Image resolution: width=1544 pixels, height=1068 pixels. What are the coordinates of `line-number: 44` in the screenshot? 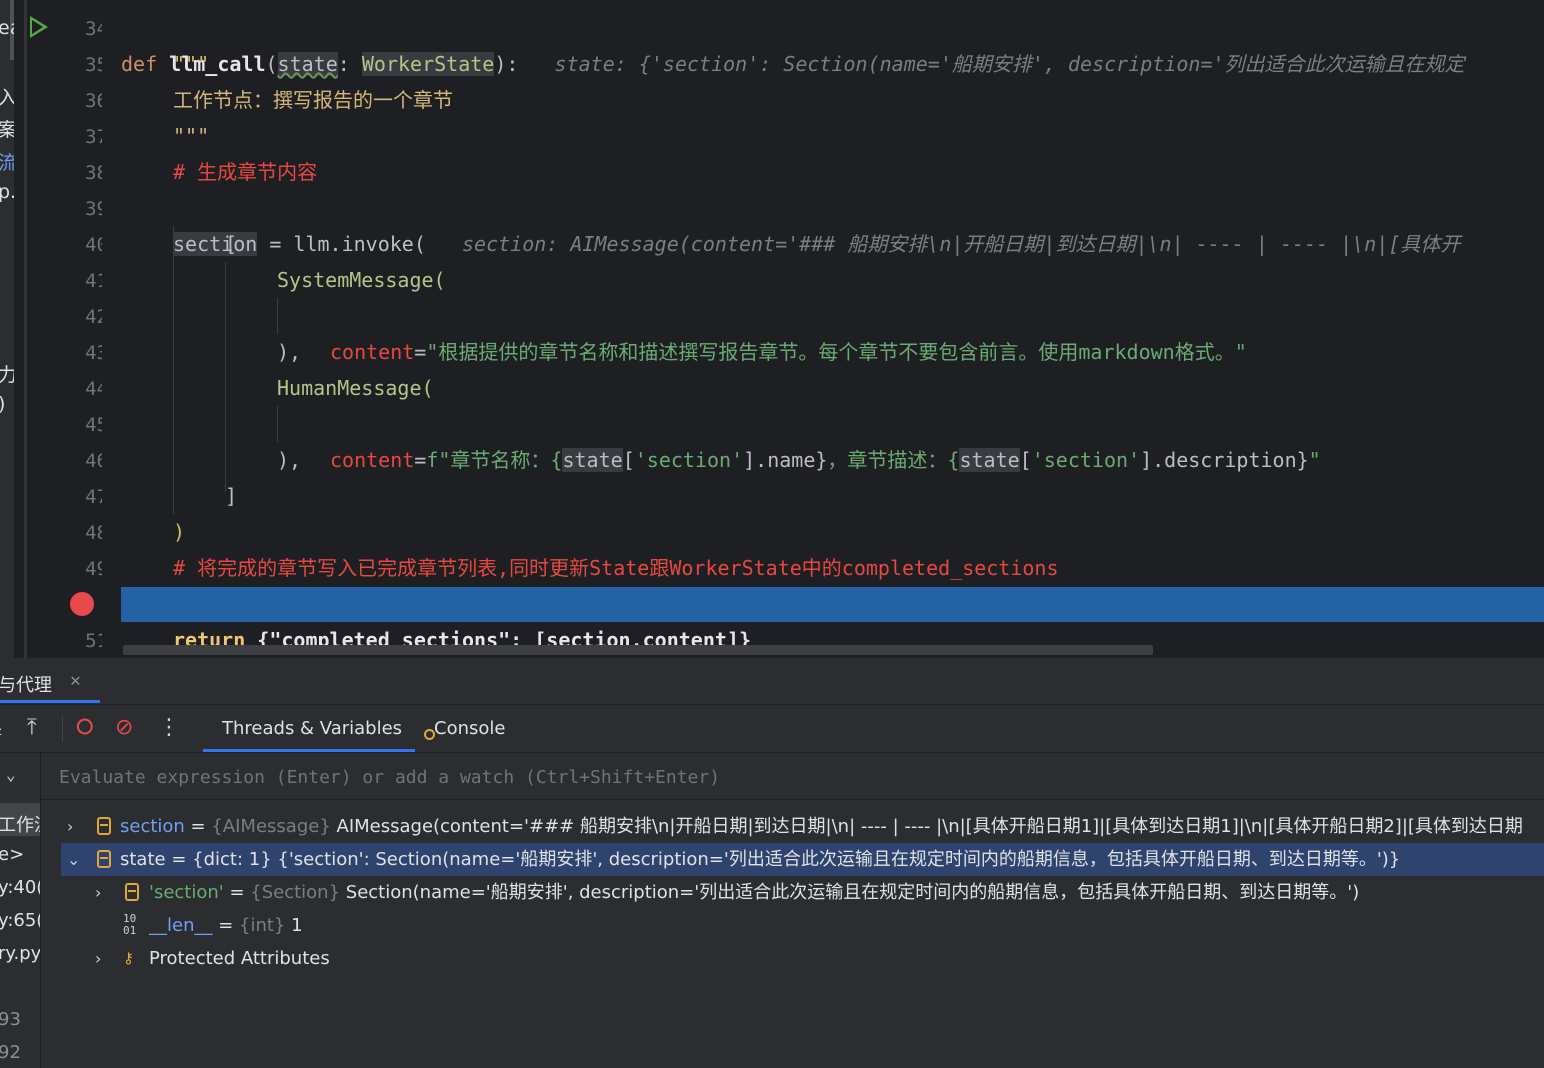 It's located at (96, 389).